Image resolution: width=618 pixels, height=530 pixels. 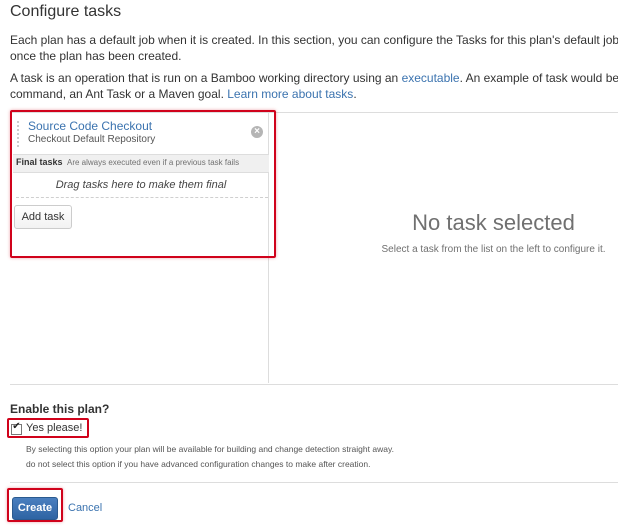 I want to click on learn-more-link: Learn more about tasks, so click(x=290, y=94).